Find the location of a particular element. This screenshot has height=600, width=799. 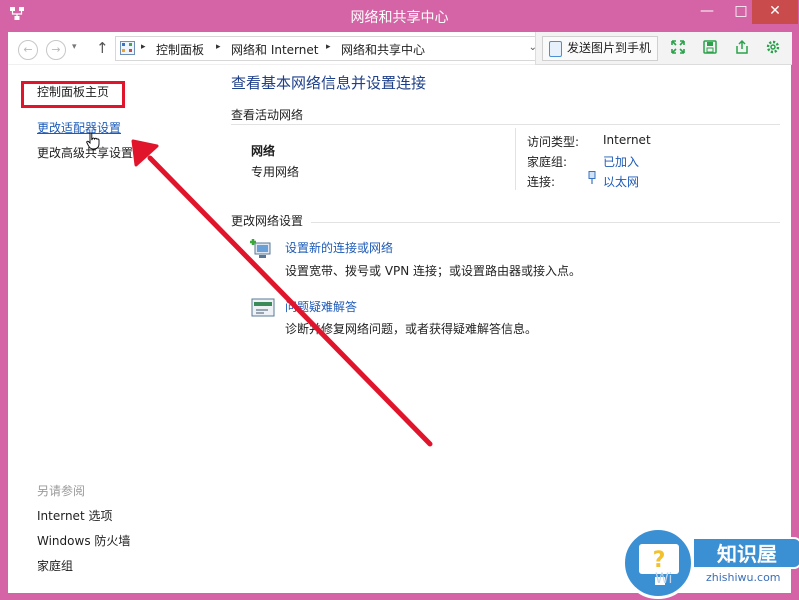

see-also-windows-firewall: Windows 防火墙 is located at coordinates (83, 540).